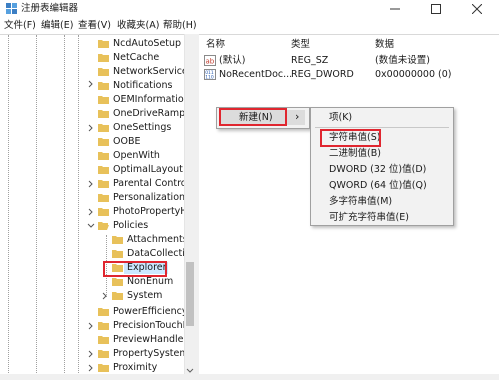 The image size is (499, 380). Describe the element at coordinates (349, 61) in the screenshot. I see `list-item: ab (默认) REG_SZ (数值未设置)` at that location.